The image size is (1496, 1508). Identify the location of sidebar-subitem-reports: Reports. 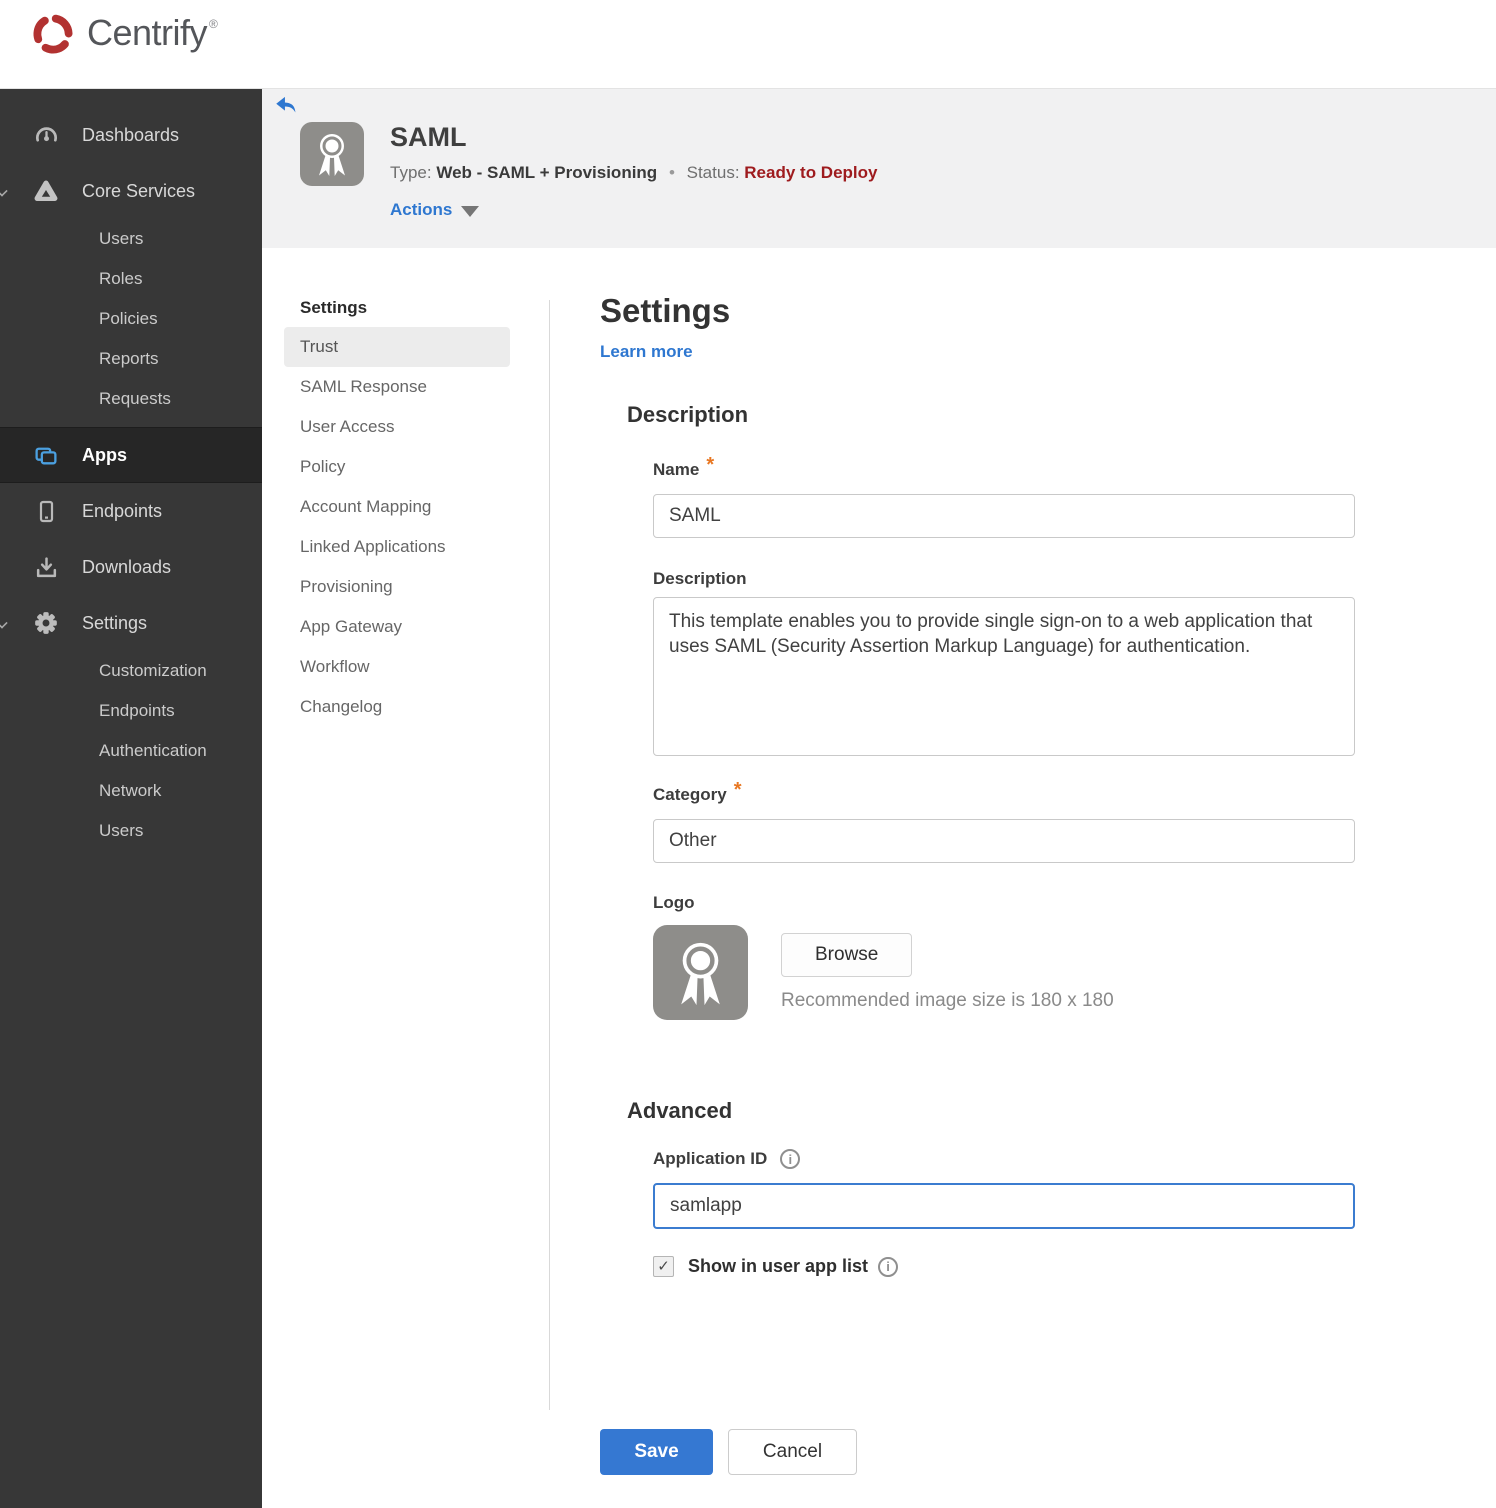
(131, 359).